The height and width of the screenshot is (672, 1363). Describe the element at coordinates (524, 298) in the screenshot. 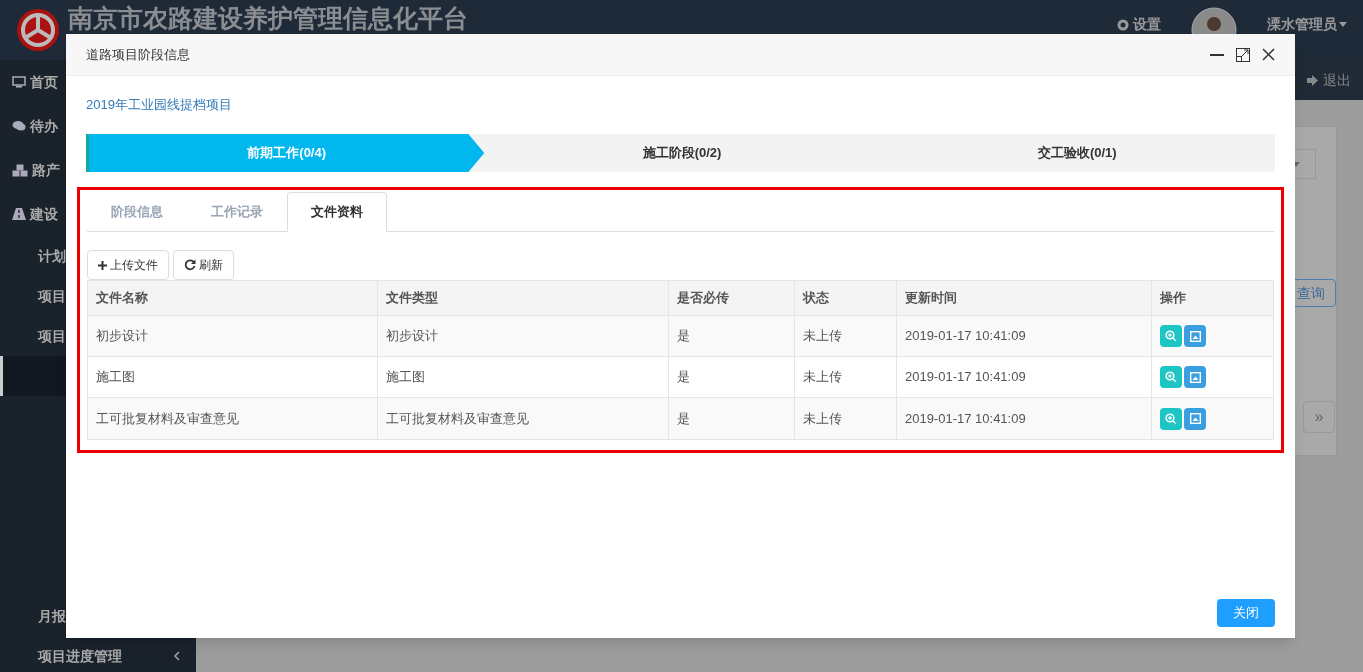

I see `column-header: 文件类型` at that location.